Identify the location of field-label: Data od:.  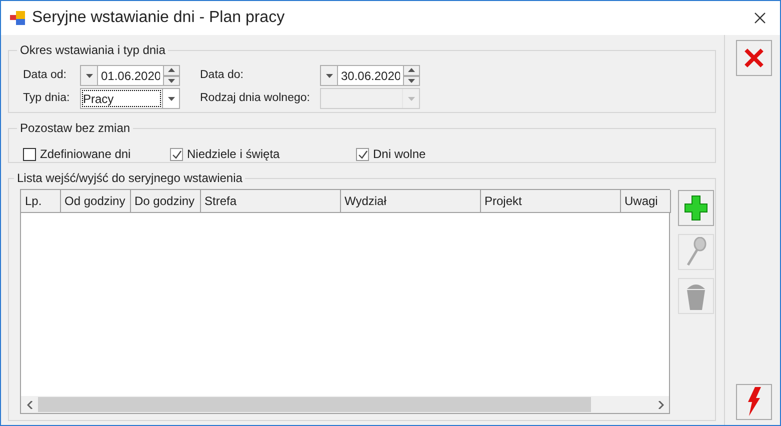
(45, 75).